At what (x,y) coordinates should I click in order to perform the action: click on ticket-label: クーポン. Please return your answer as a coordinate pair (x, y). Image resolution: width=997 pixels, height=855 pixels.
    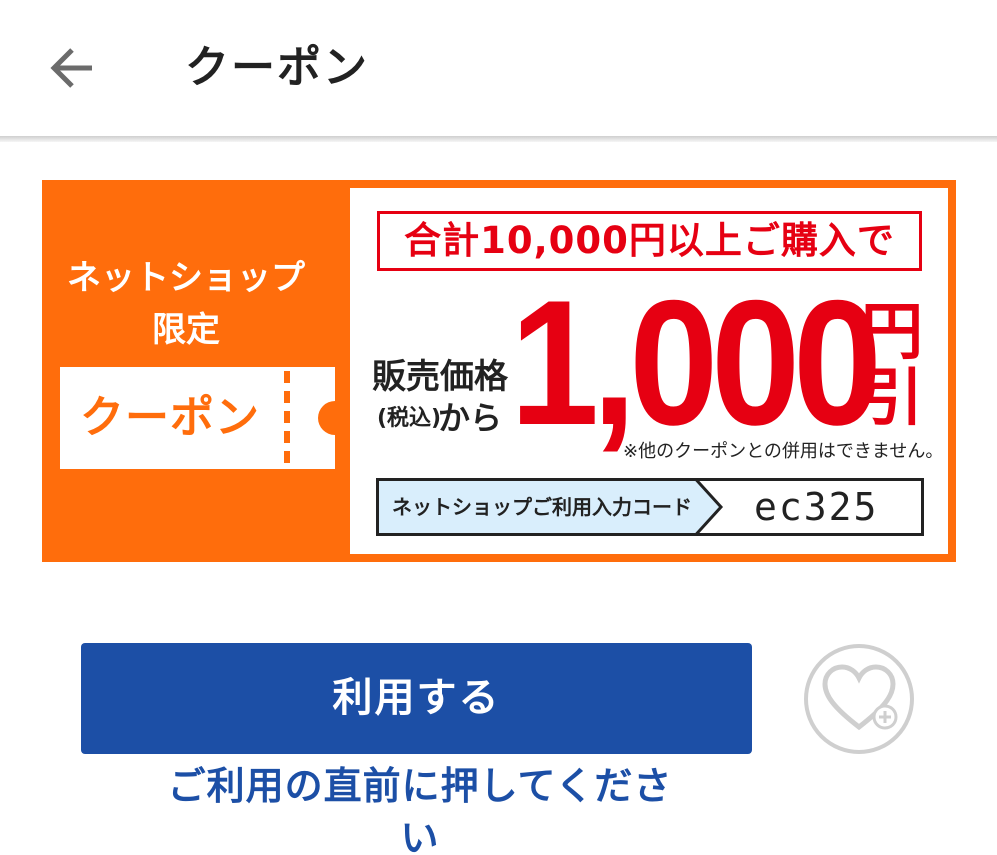
    Looking at the image, I should click on (170, 417).